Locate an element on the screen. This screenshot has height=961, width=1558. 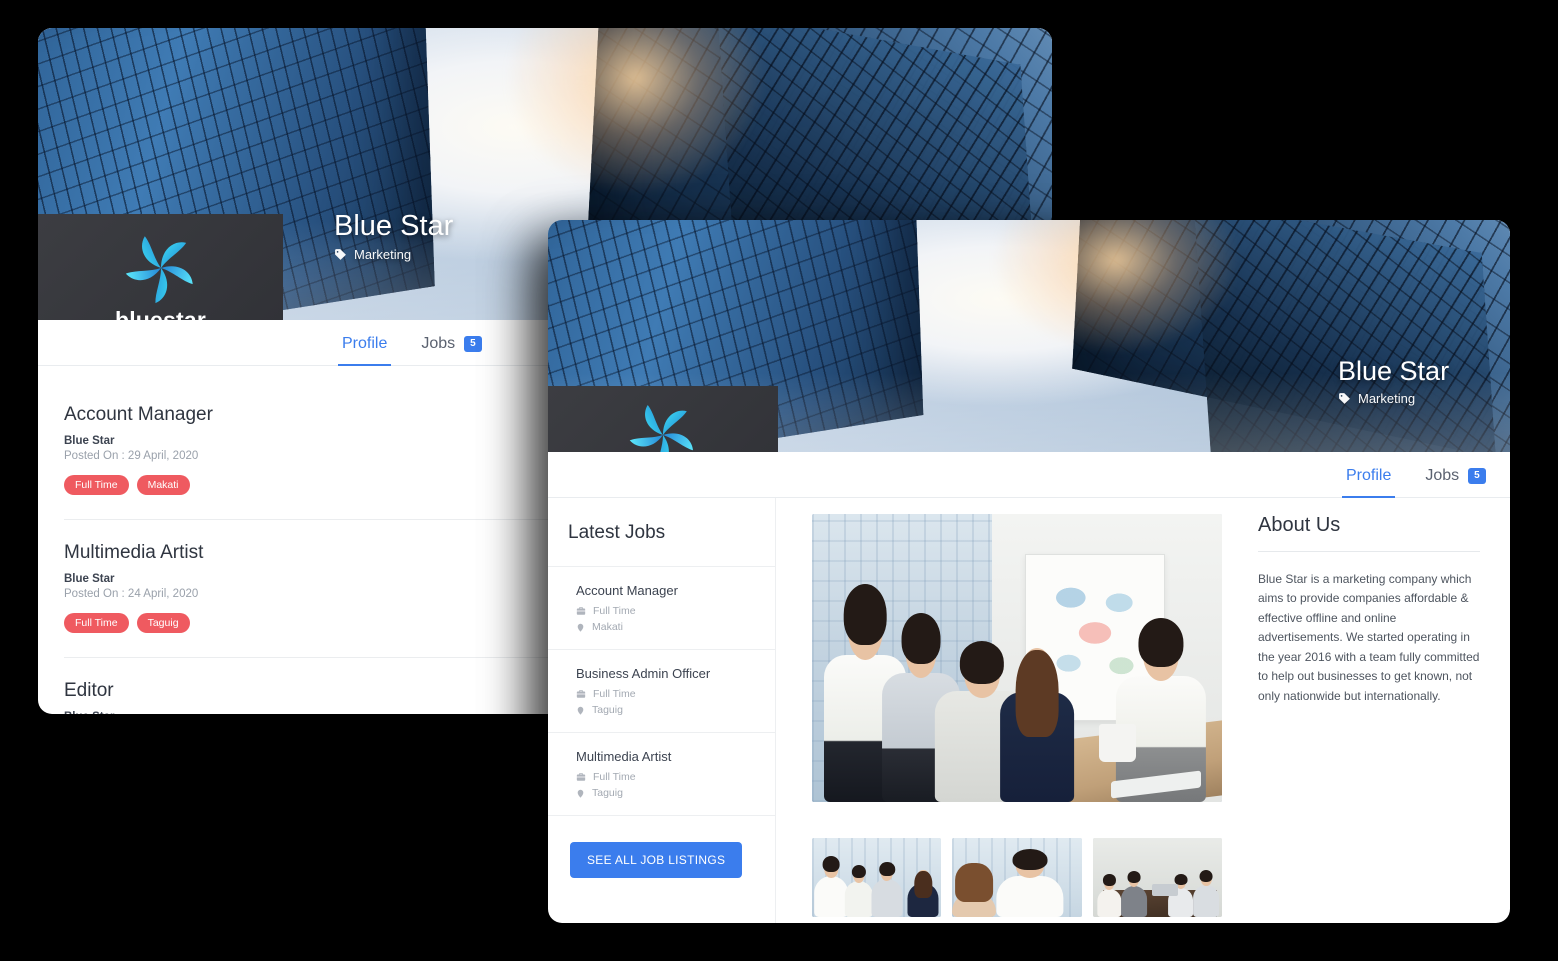
job-tag-location: Taguig is located at coordinates (163, 623).